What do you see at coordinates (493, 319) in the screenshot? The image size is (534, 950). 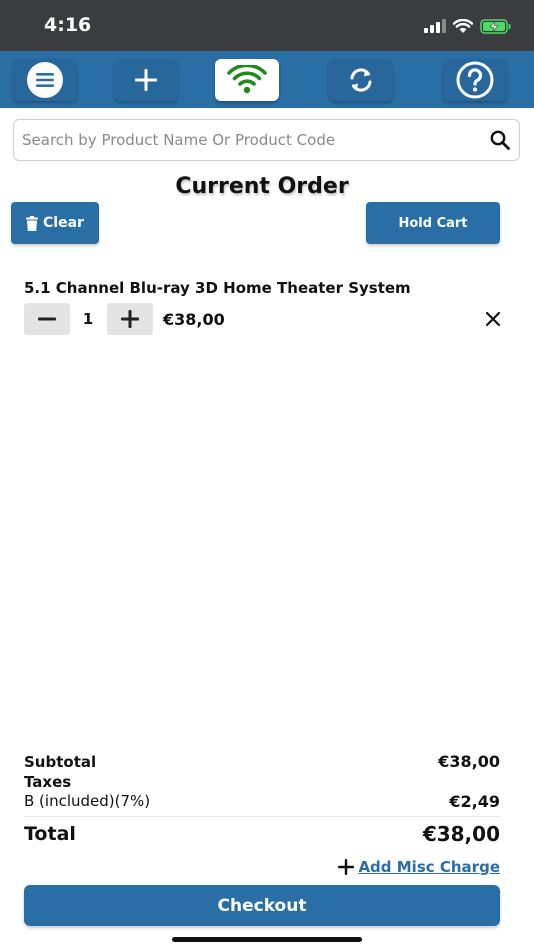 I see `remove-item-close-icon` at bounding box center [493, 319].